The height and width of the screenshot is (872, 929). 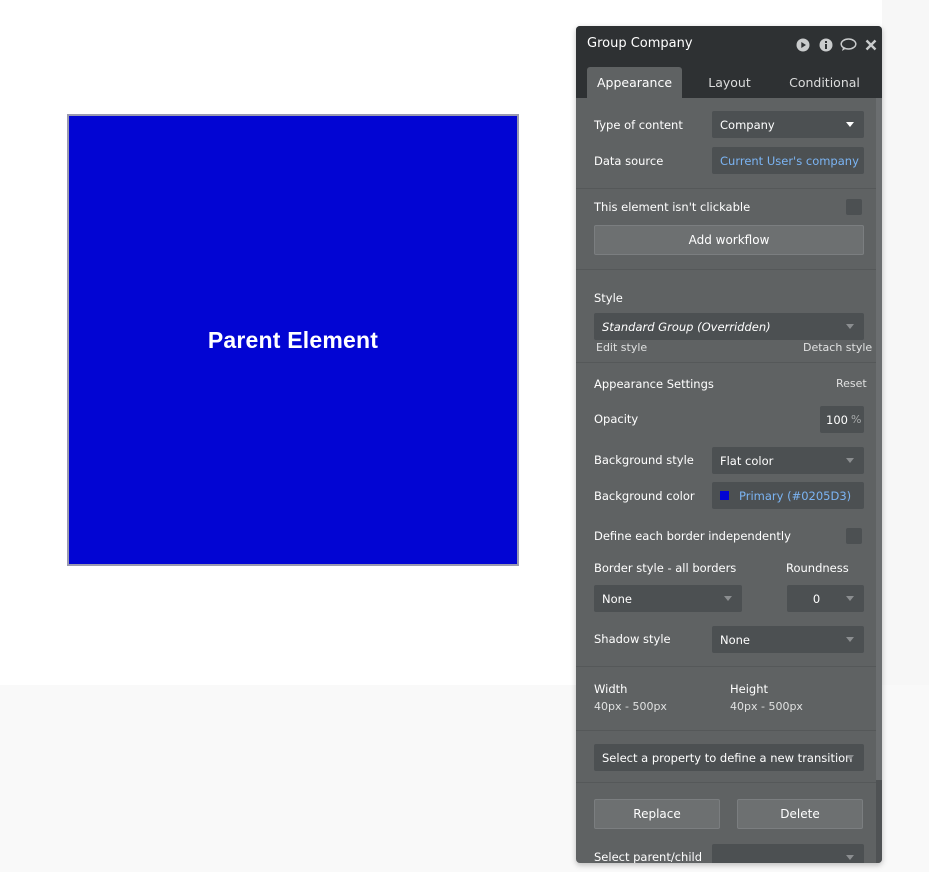 What do you see at coordinates (905, 342) in the screenshot?
I see `canvas-right-margin` at bounding box center [905, 342].